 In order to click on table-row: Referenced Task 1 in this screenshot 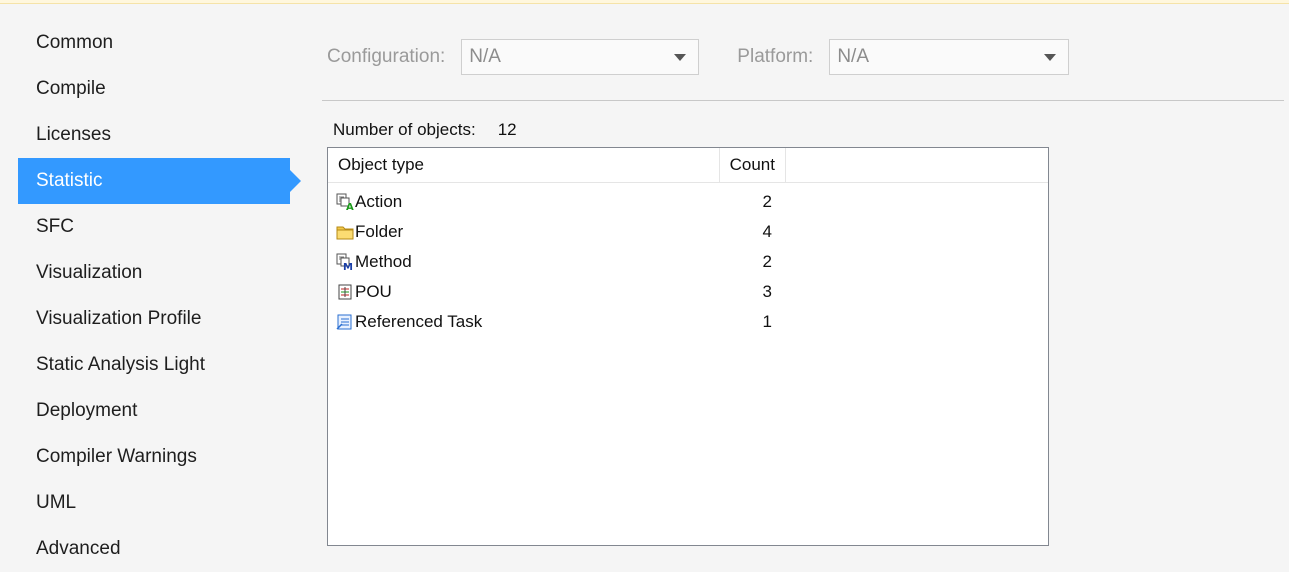, I will do `click(688, 322)`.